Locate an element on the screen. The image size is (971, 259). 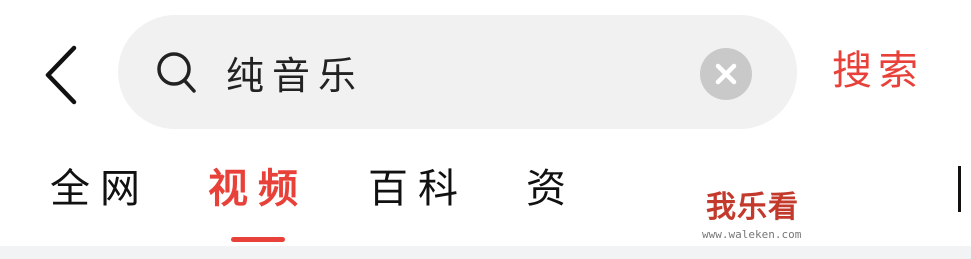
search-input is located at coordinates (456, 72).